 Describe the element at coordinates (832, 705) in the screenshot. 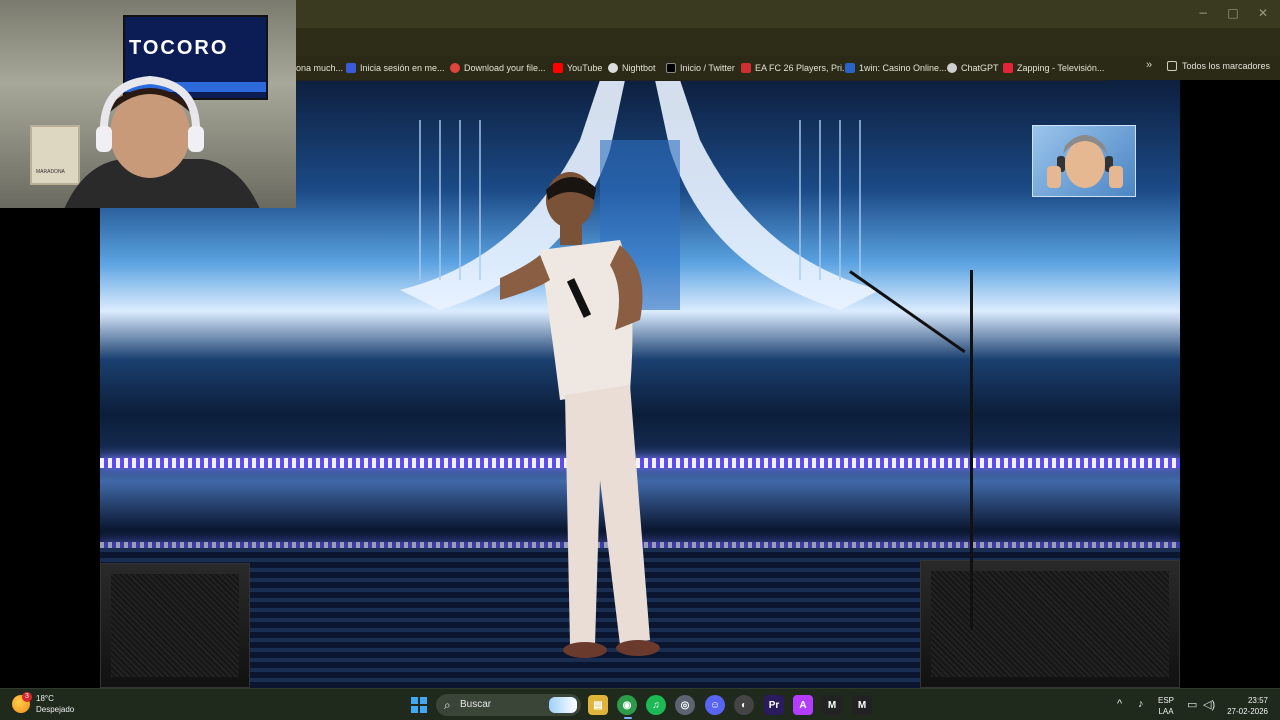

I see `media-app-icon: M` at that location.